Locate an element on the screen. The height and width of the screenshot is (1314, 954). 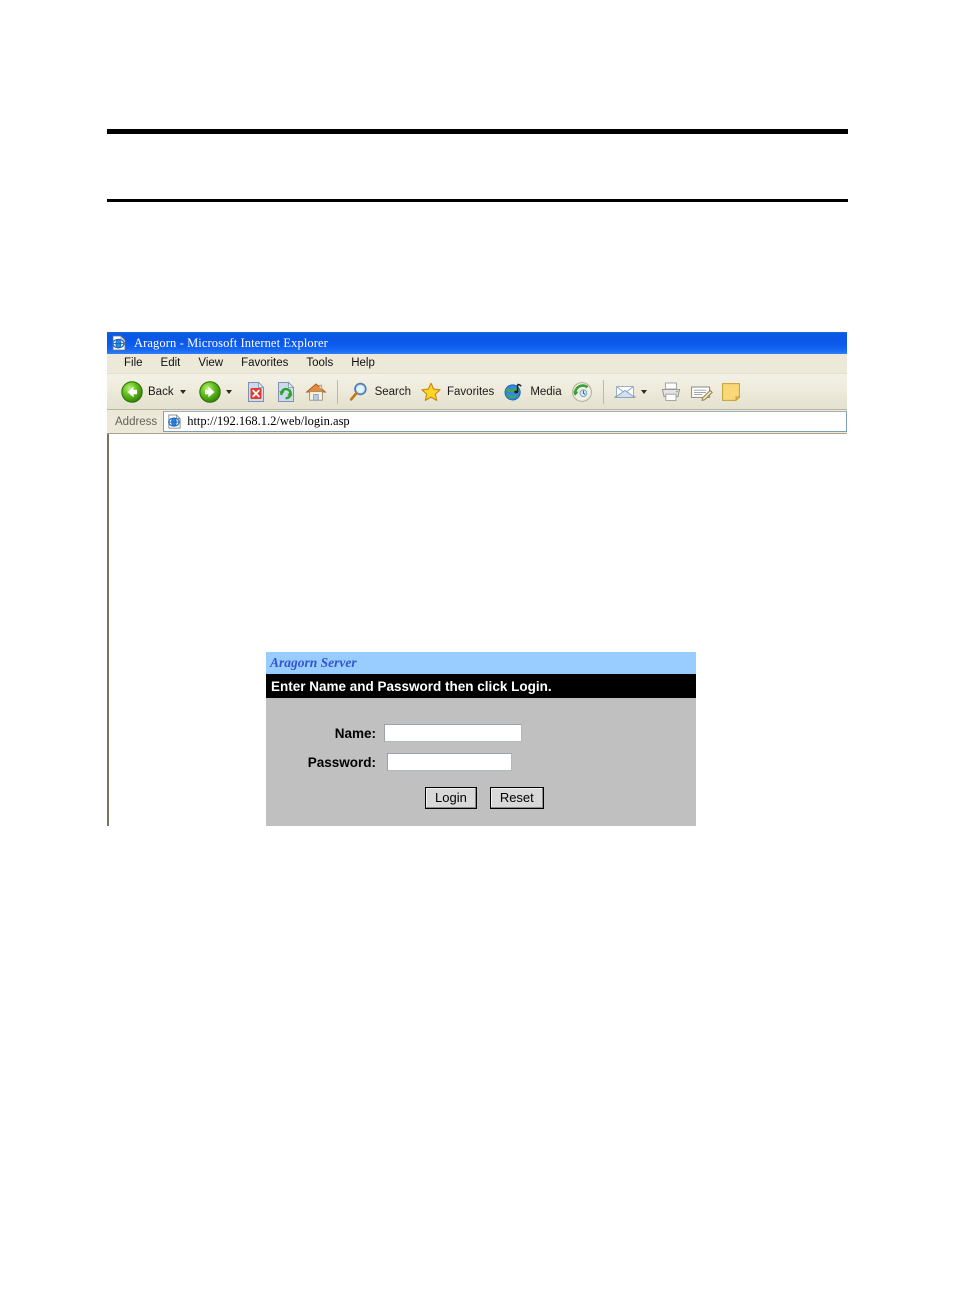
ie-document-icon is located at coordinates (119, 343).